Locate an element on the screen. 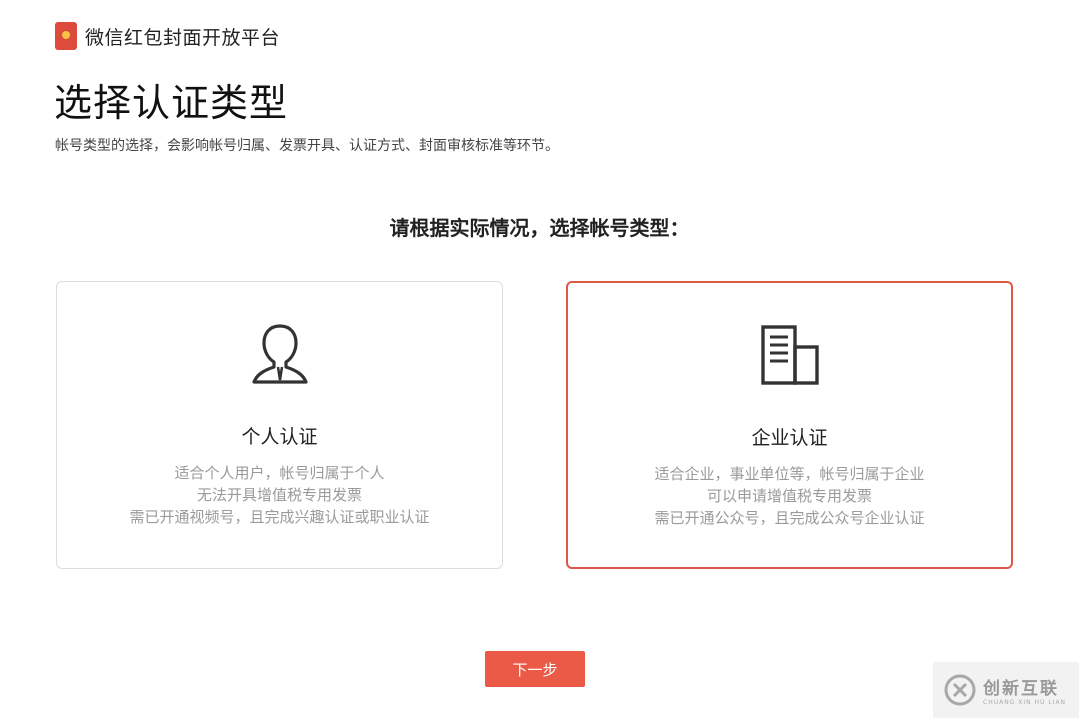 Image resolution: width=1079 pixels, height=718 pixels. card-desc-line: 可以申请增值税专用发票 is located at coordinates (789, 496).